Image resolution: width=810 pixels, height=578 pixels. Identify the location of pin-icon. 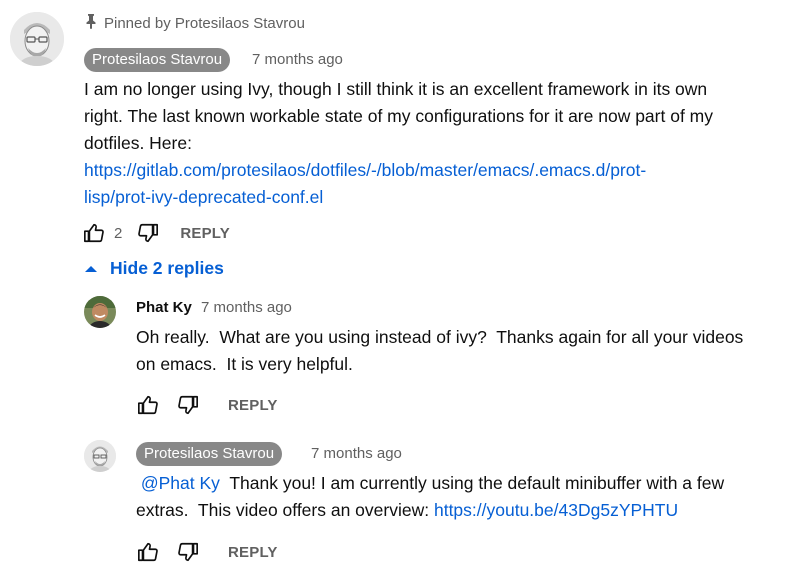
(91, 23).